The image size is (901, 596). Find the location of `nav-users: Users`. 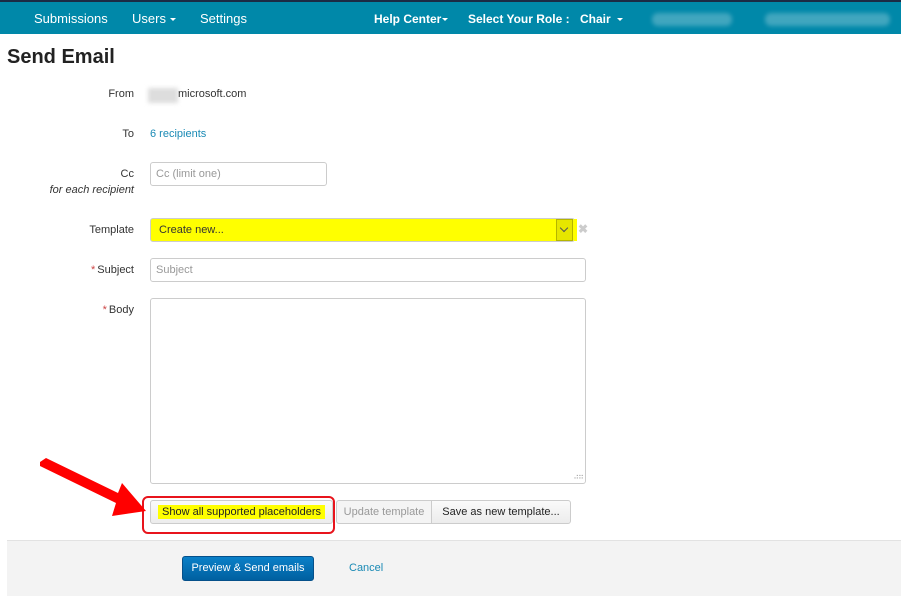

nav-users: Users is located at coordinates (154, 18).